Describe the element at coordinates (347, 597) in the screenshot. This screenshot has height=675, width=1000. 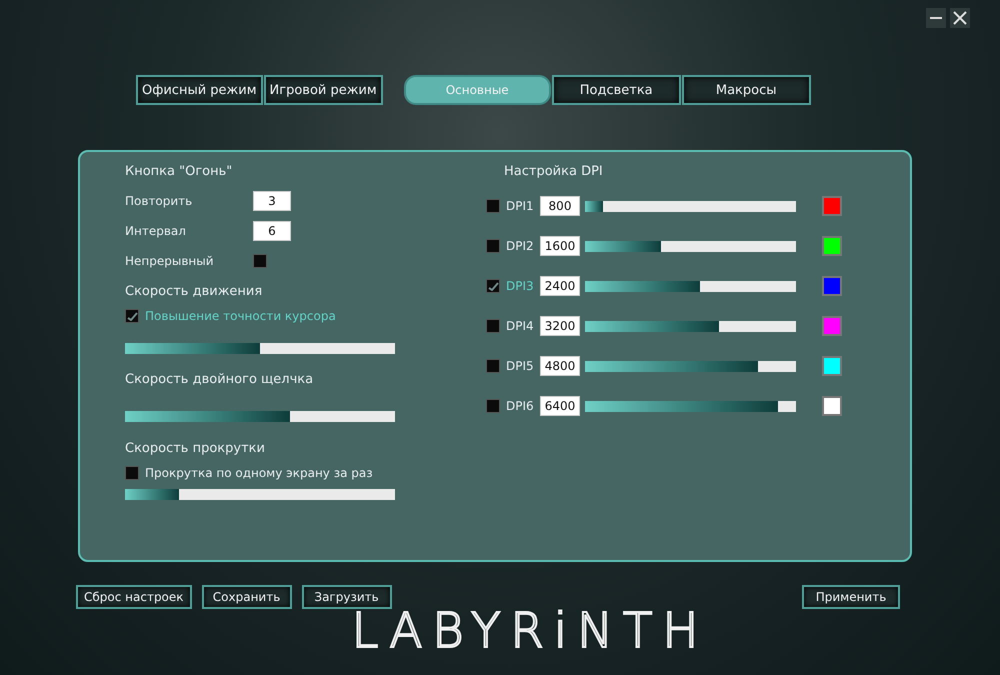
I see `action-button: Загрузить` at that location.